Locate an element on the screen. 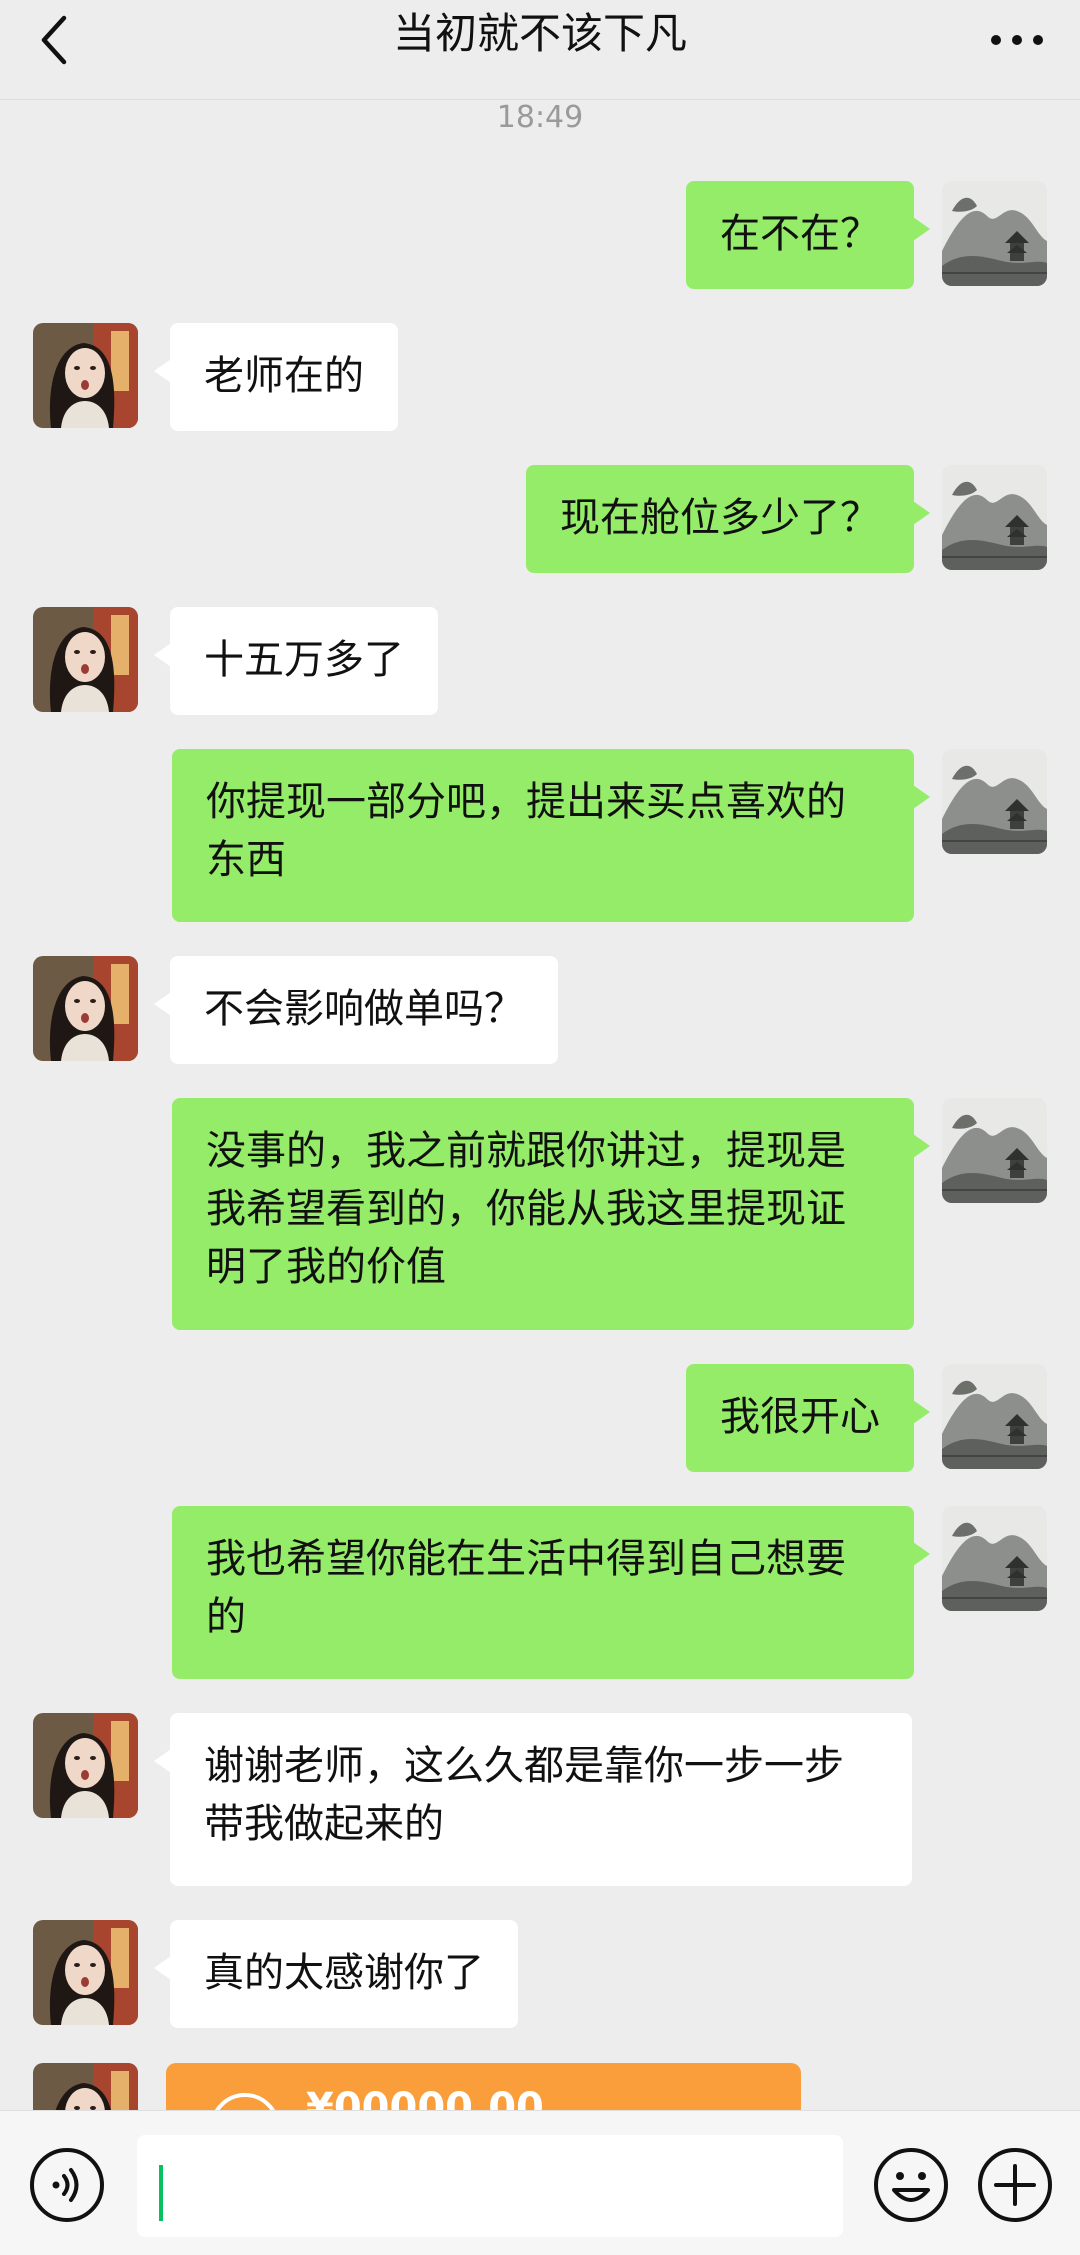 The image size is (1080, 2255). emoji-icon is located at coordinates (911, 2185).